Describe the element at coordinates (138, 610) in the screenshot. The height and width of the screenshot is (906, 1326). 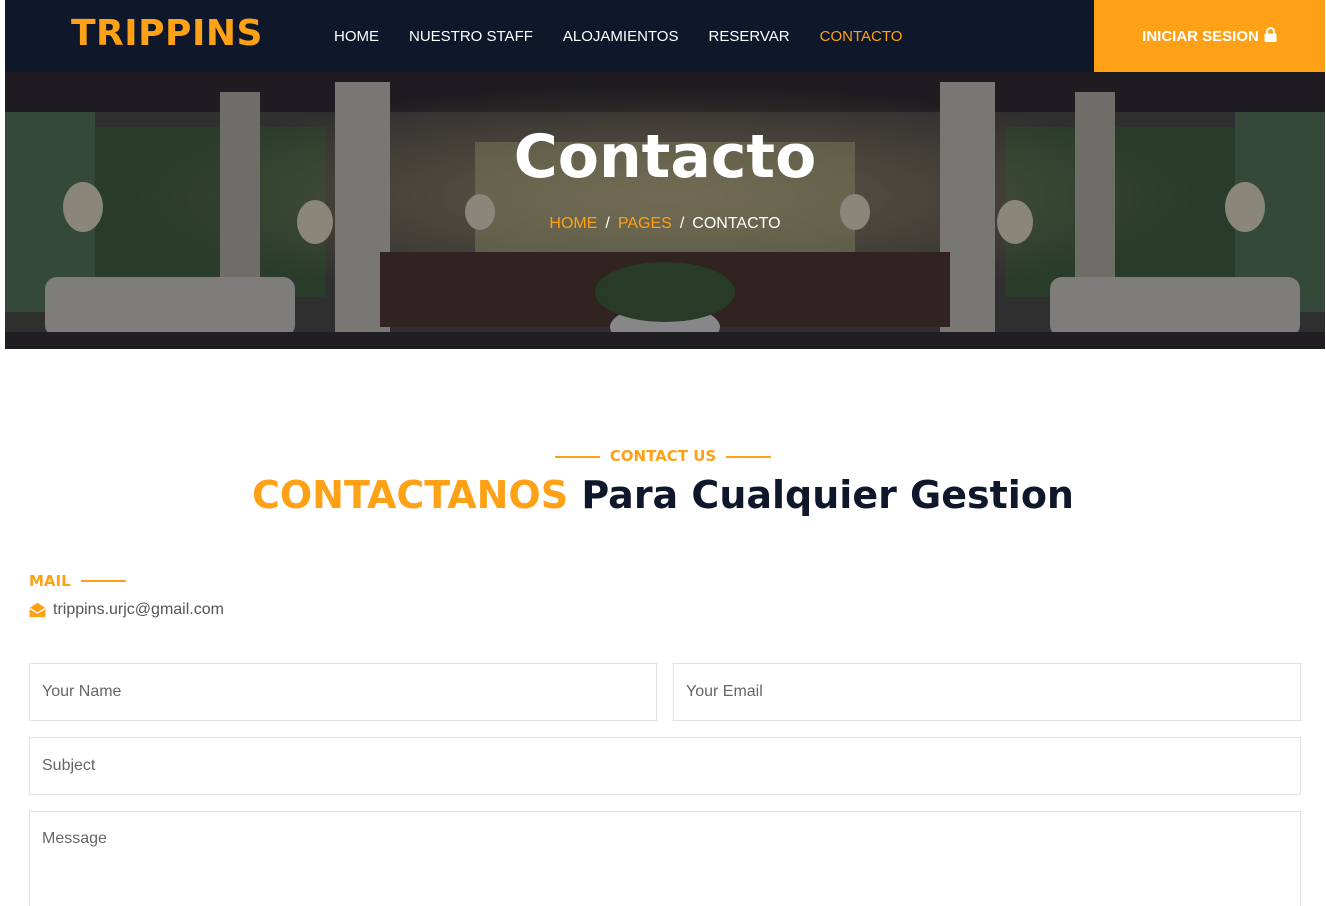
I see `email-address: trippins.urjc@gmail.com` at that location.